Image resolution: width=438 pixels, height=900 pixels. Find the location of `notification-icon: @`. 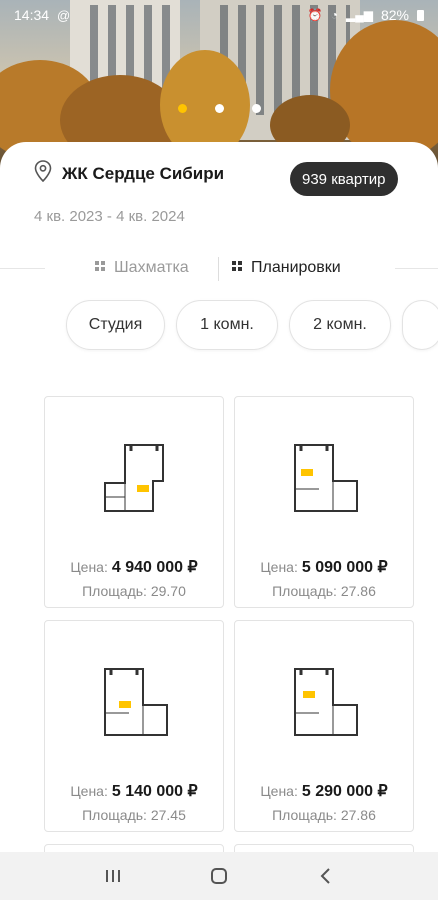

notification-icon: @ is located at coordinates (64, 15).